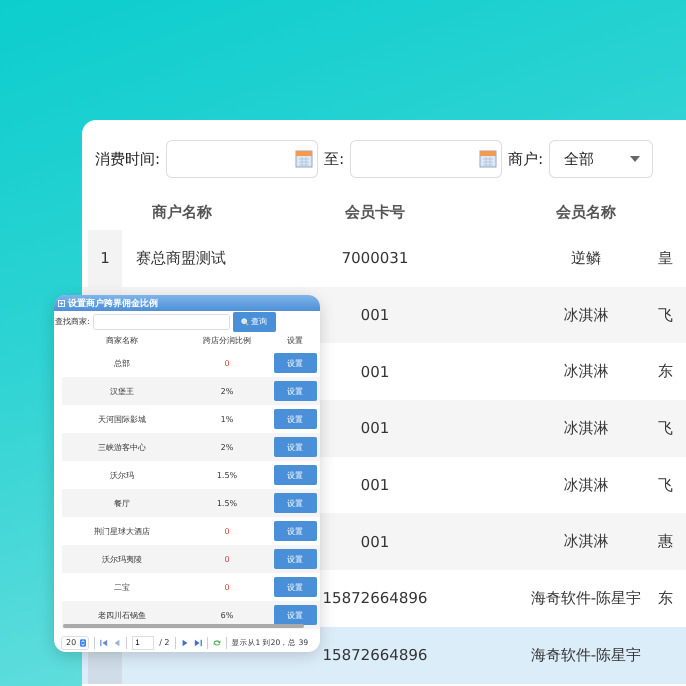  Describe the element at coordinates (122, 587) in the screenshot. I see `table-cell: 二宝` at that location.